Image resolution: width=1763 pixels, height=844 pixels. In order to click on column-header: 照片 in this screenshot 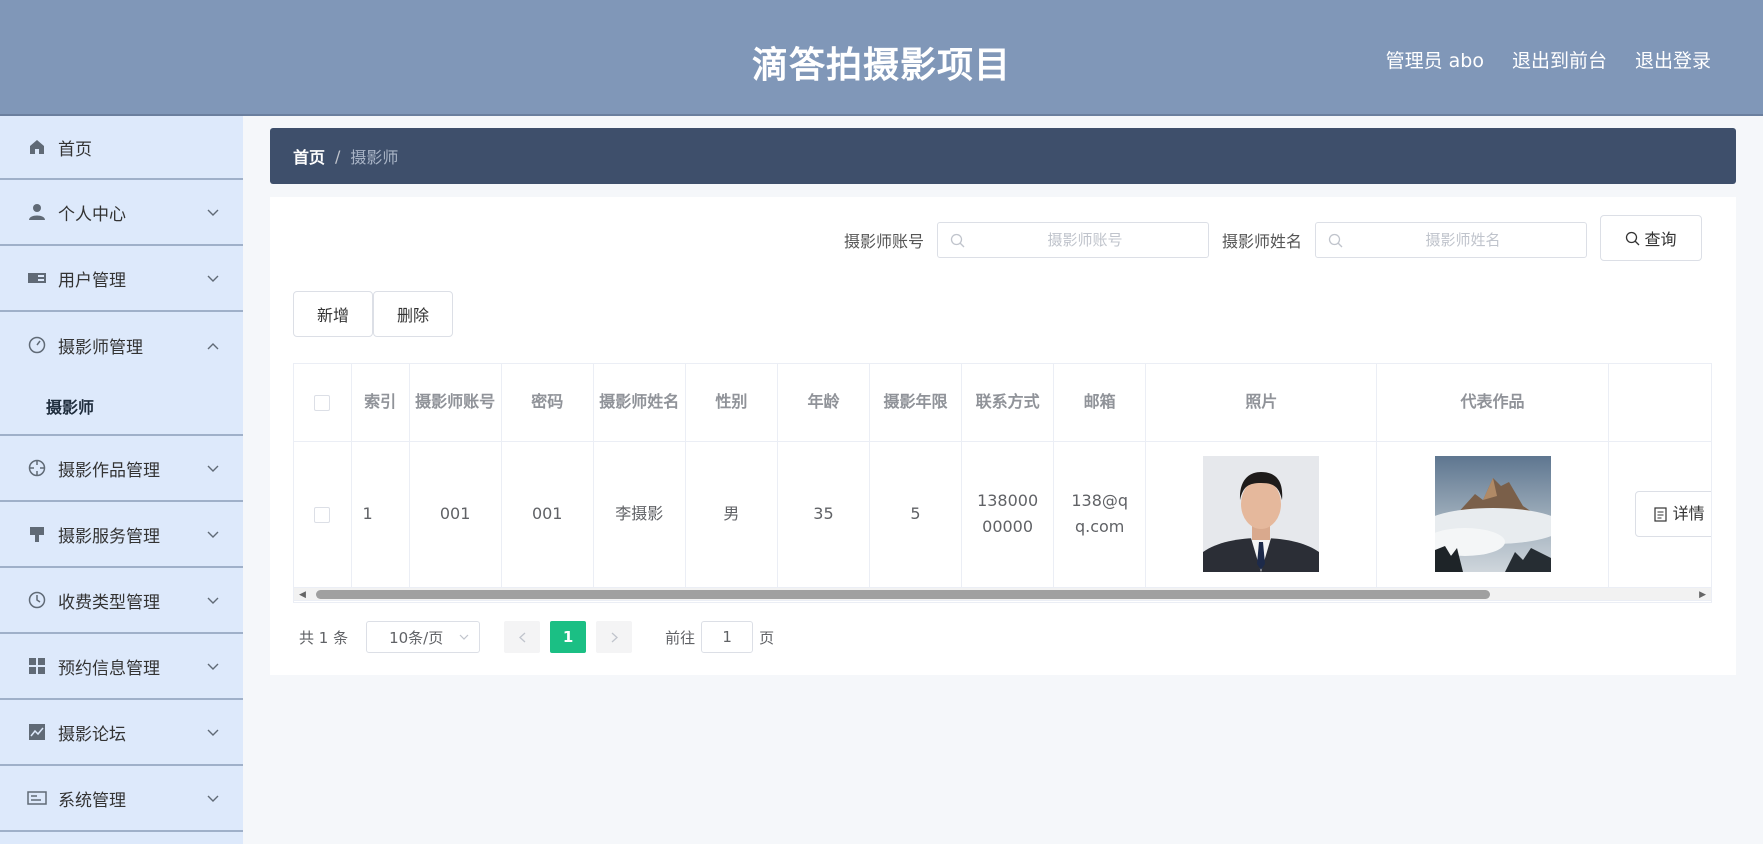, I will do `click(1261, 403)`.